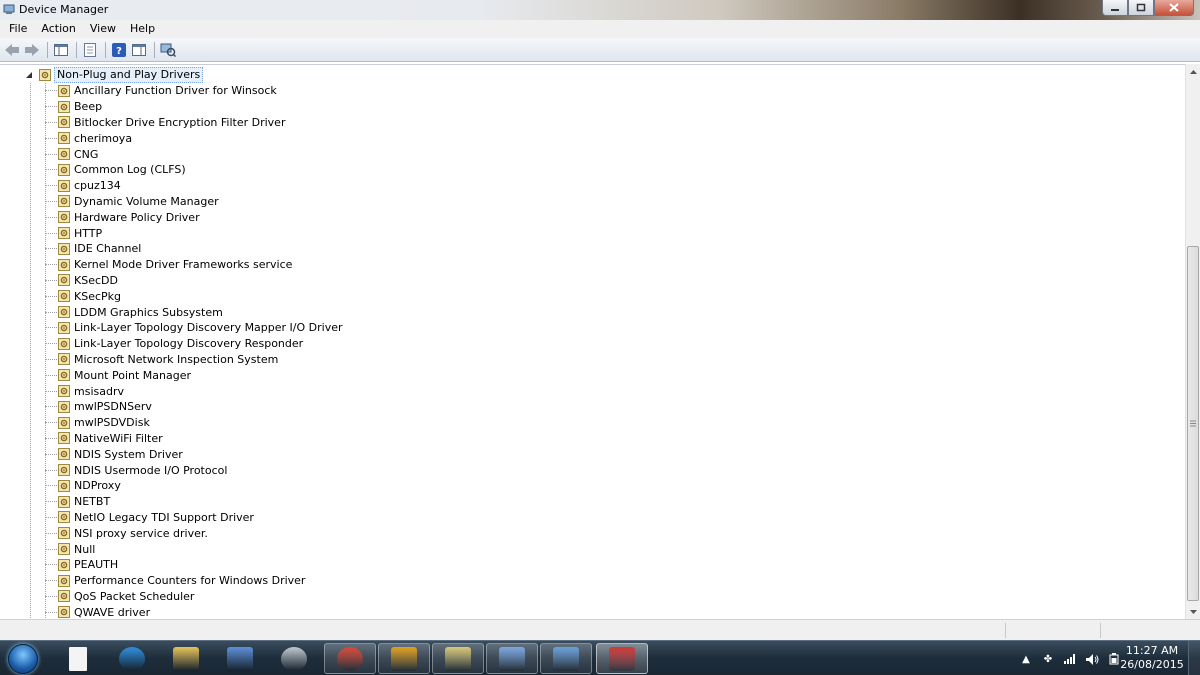  Describe the element at coordinates (194, 375) in the screenshot. I see `tree-item: Mount Point Manager` at that location.